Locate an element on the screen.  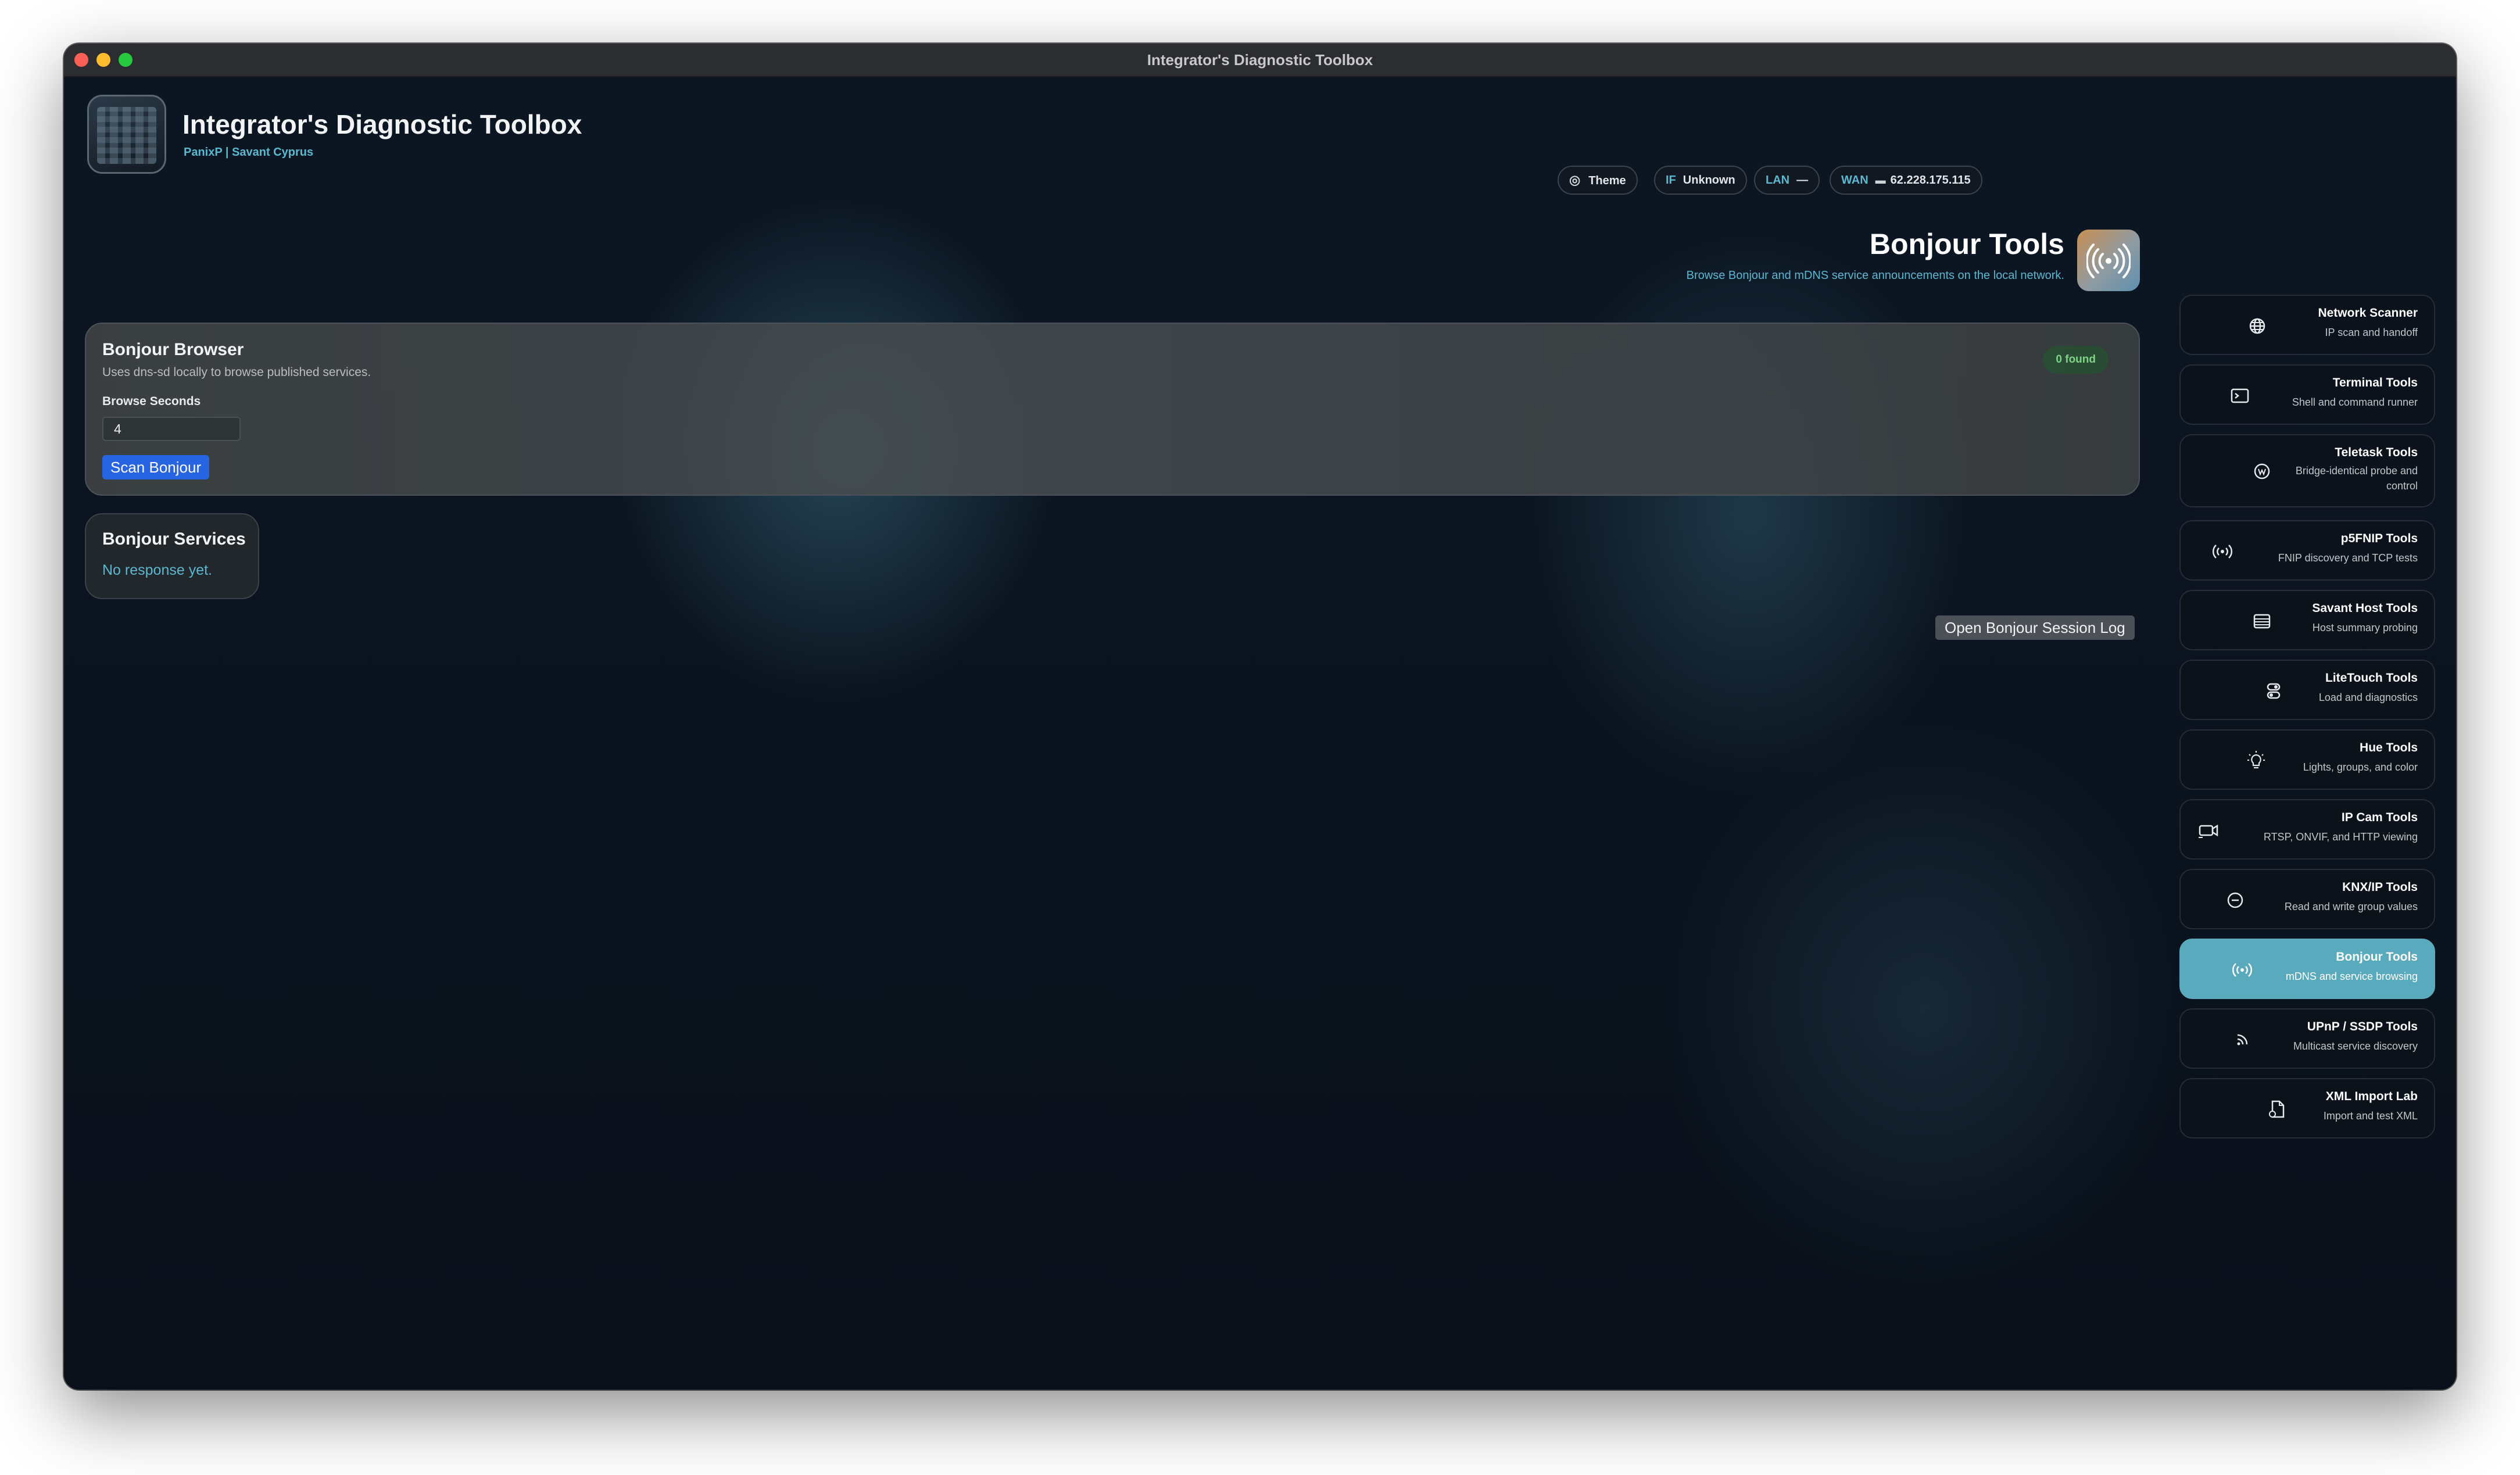
browse-seconds-input: 4 is located at coordinates (171, 429).